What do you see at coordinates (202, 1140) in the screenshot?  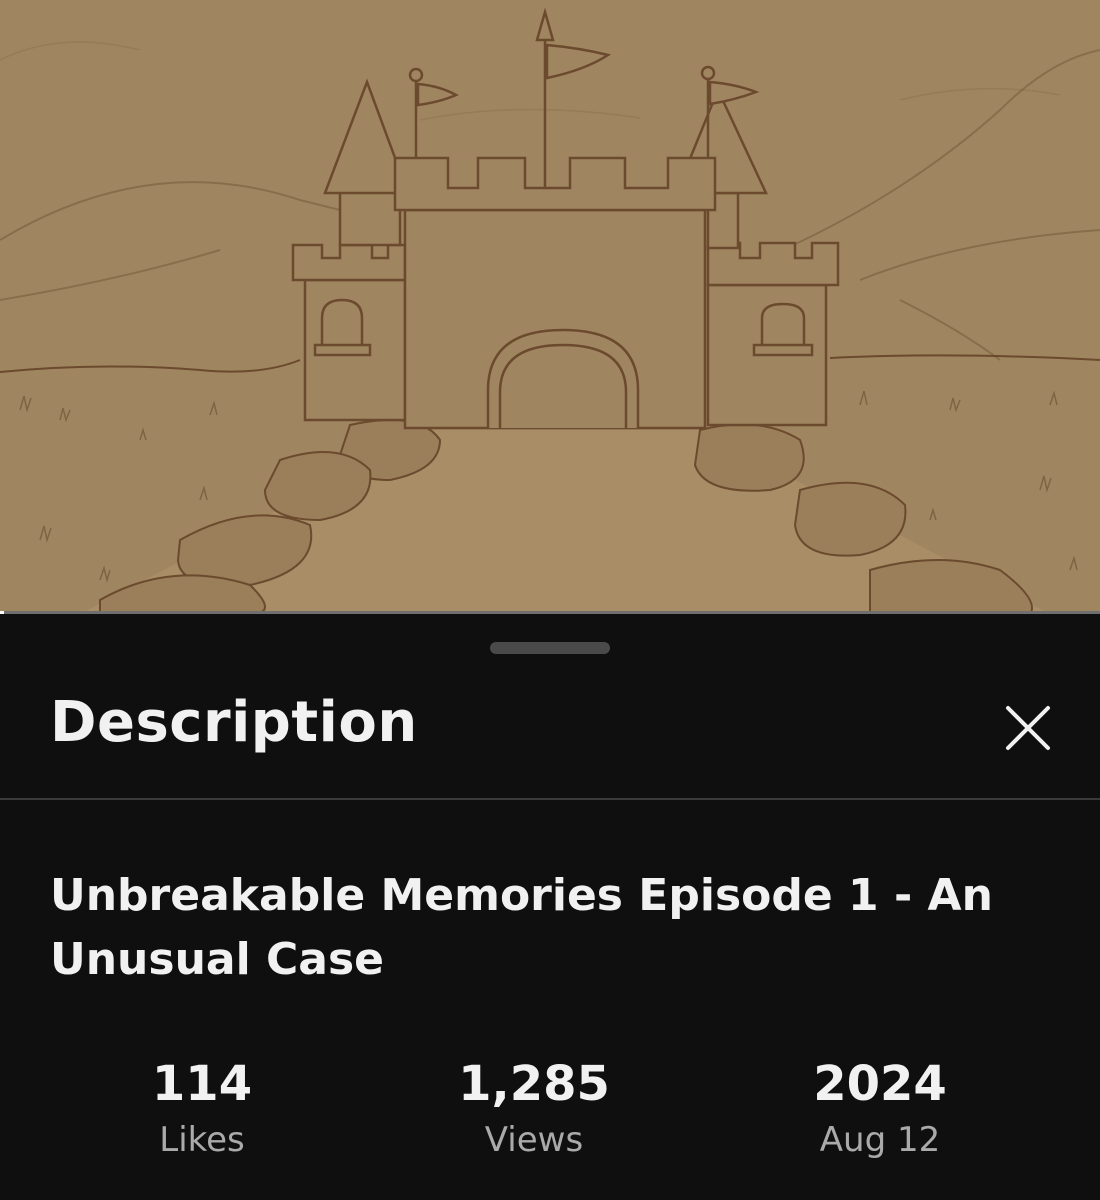 I see `likes-label: Likes` at bounding box center [202, 1140].